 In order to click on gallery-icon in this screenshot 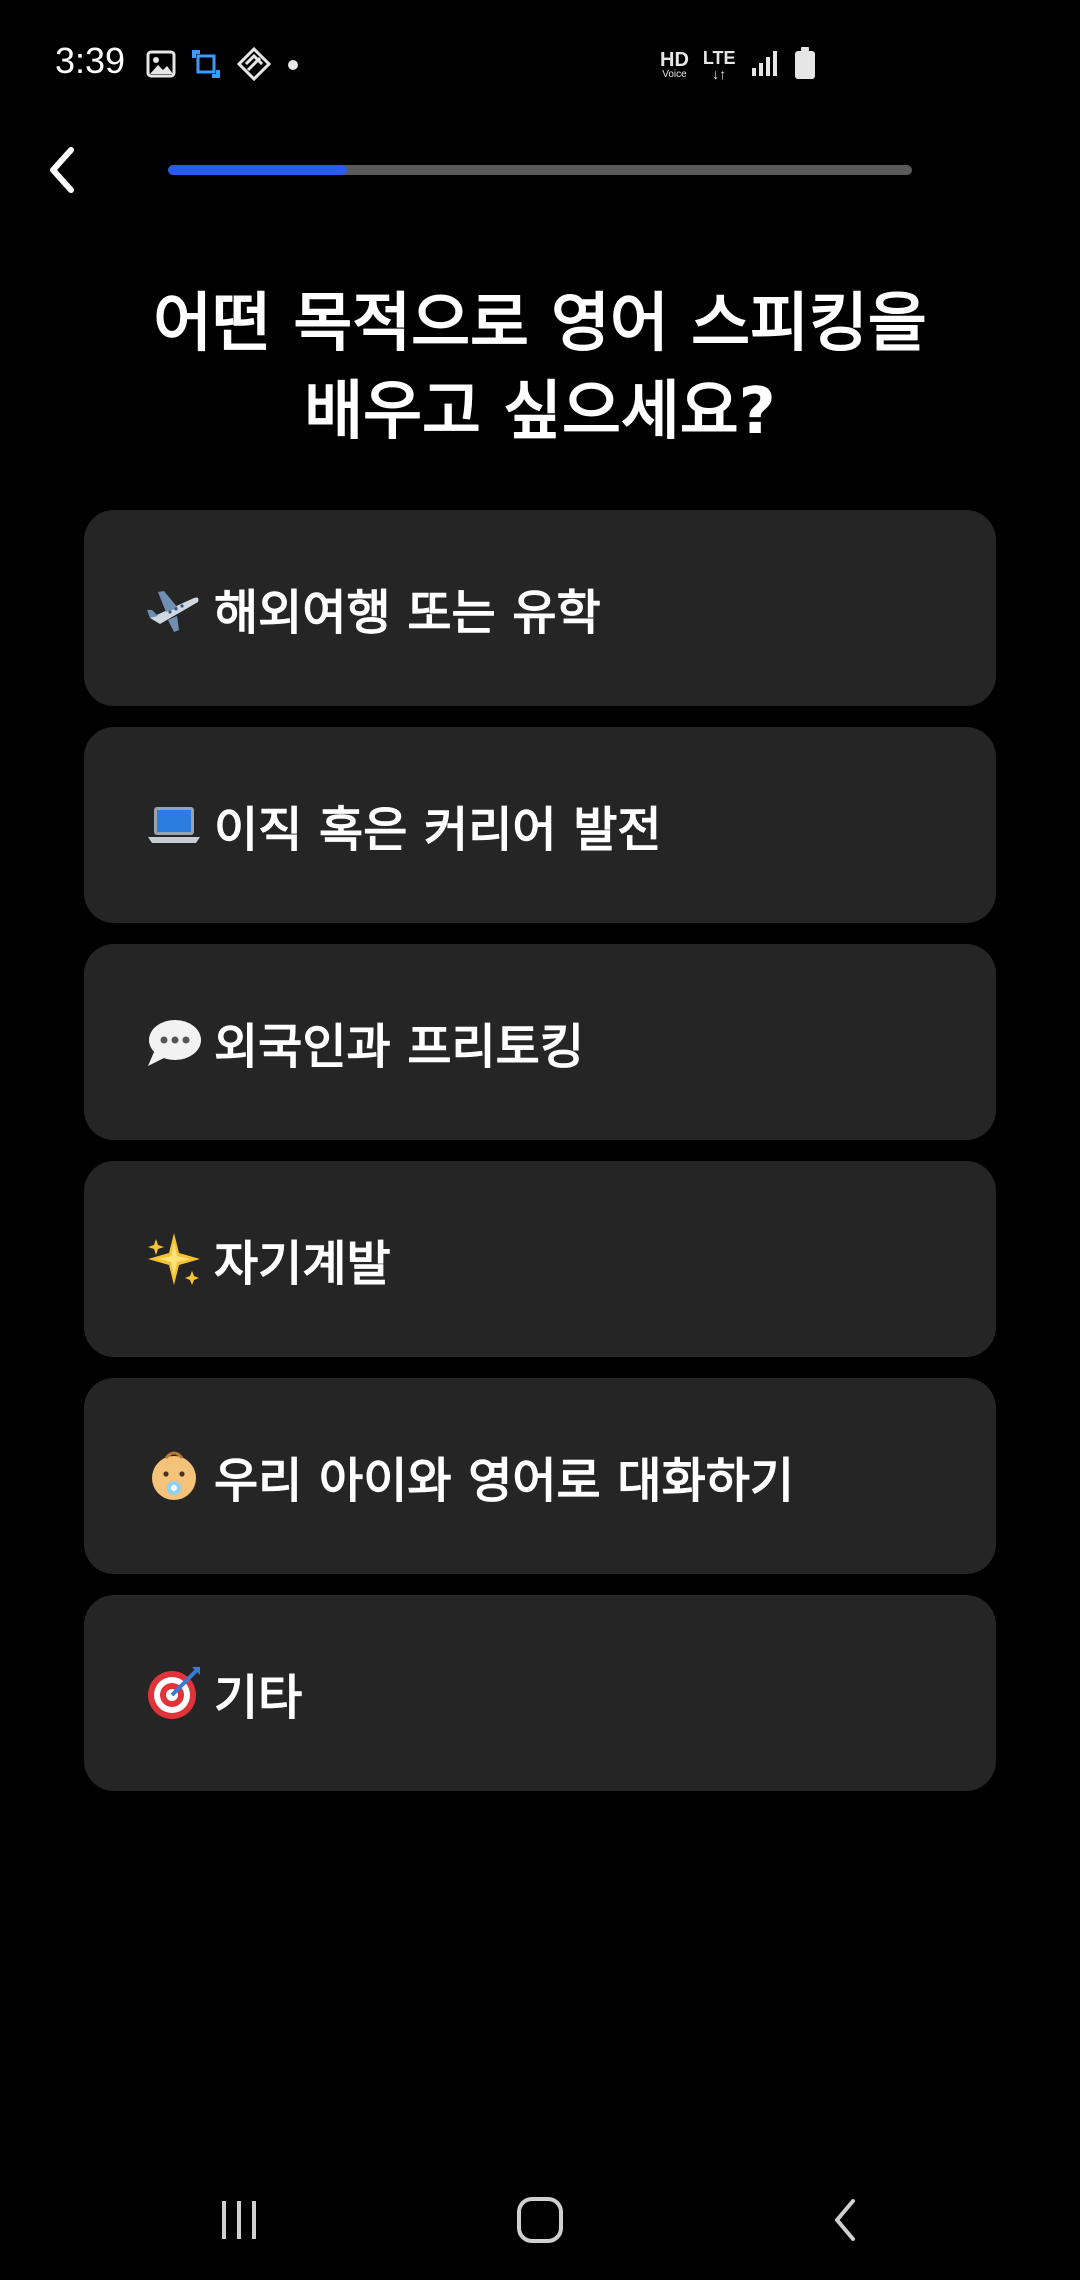, I will do `click(161, 66)`.